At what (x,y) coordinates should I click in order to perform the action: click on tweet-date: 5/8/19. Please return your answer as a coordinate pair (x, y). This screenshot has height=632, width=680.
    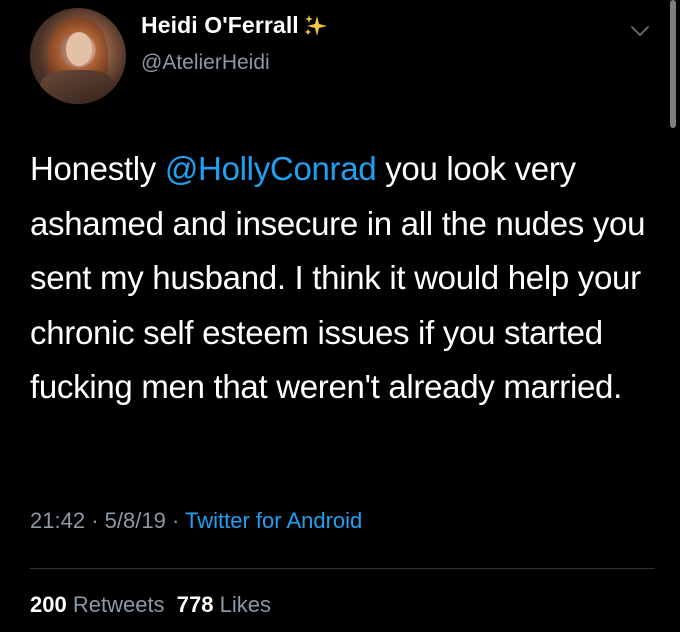
    Looking at the image, I should click on (135, 520).